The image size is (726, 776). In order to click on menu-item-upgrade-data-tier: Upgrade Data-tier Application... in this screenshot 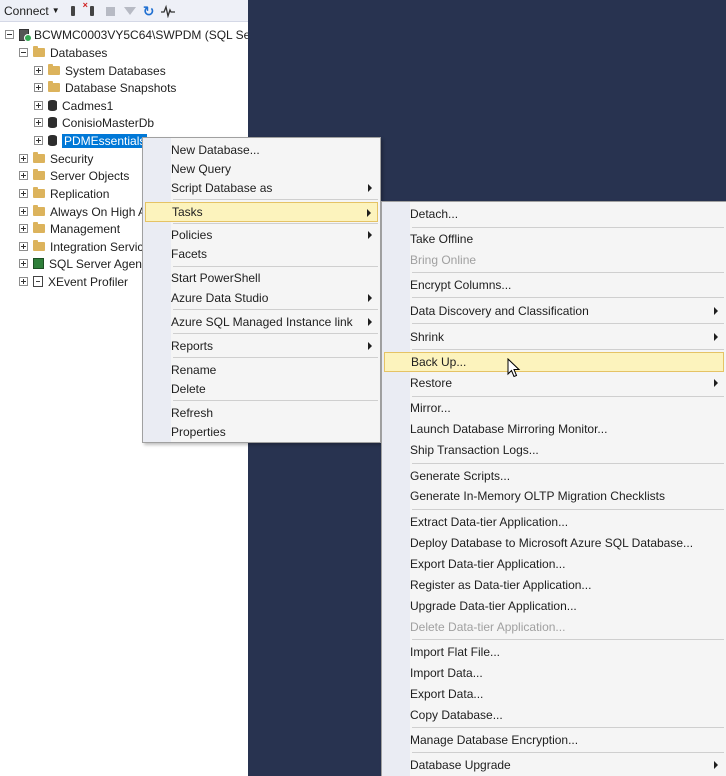, I will do `click(554, 606)`.